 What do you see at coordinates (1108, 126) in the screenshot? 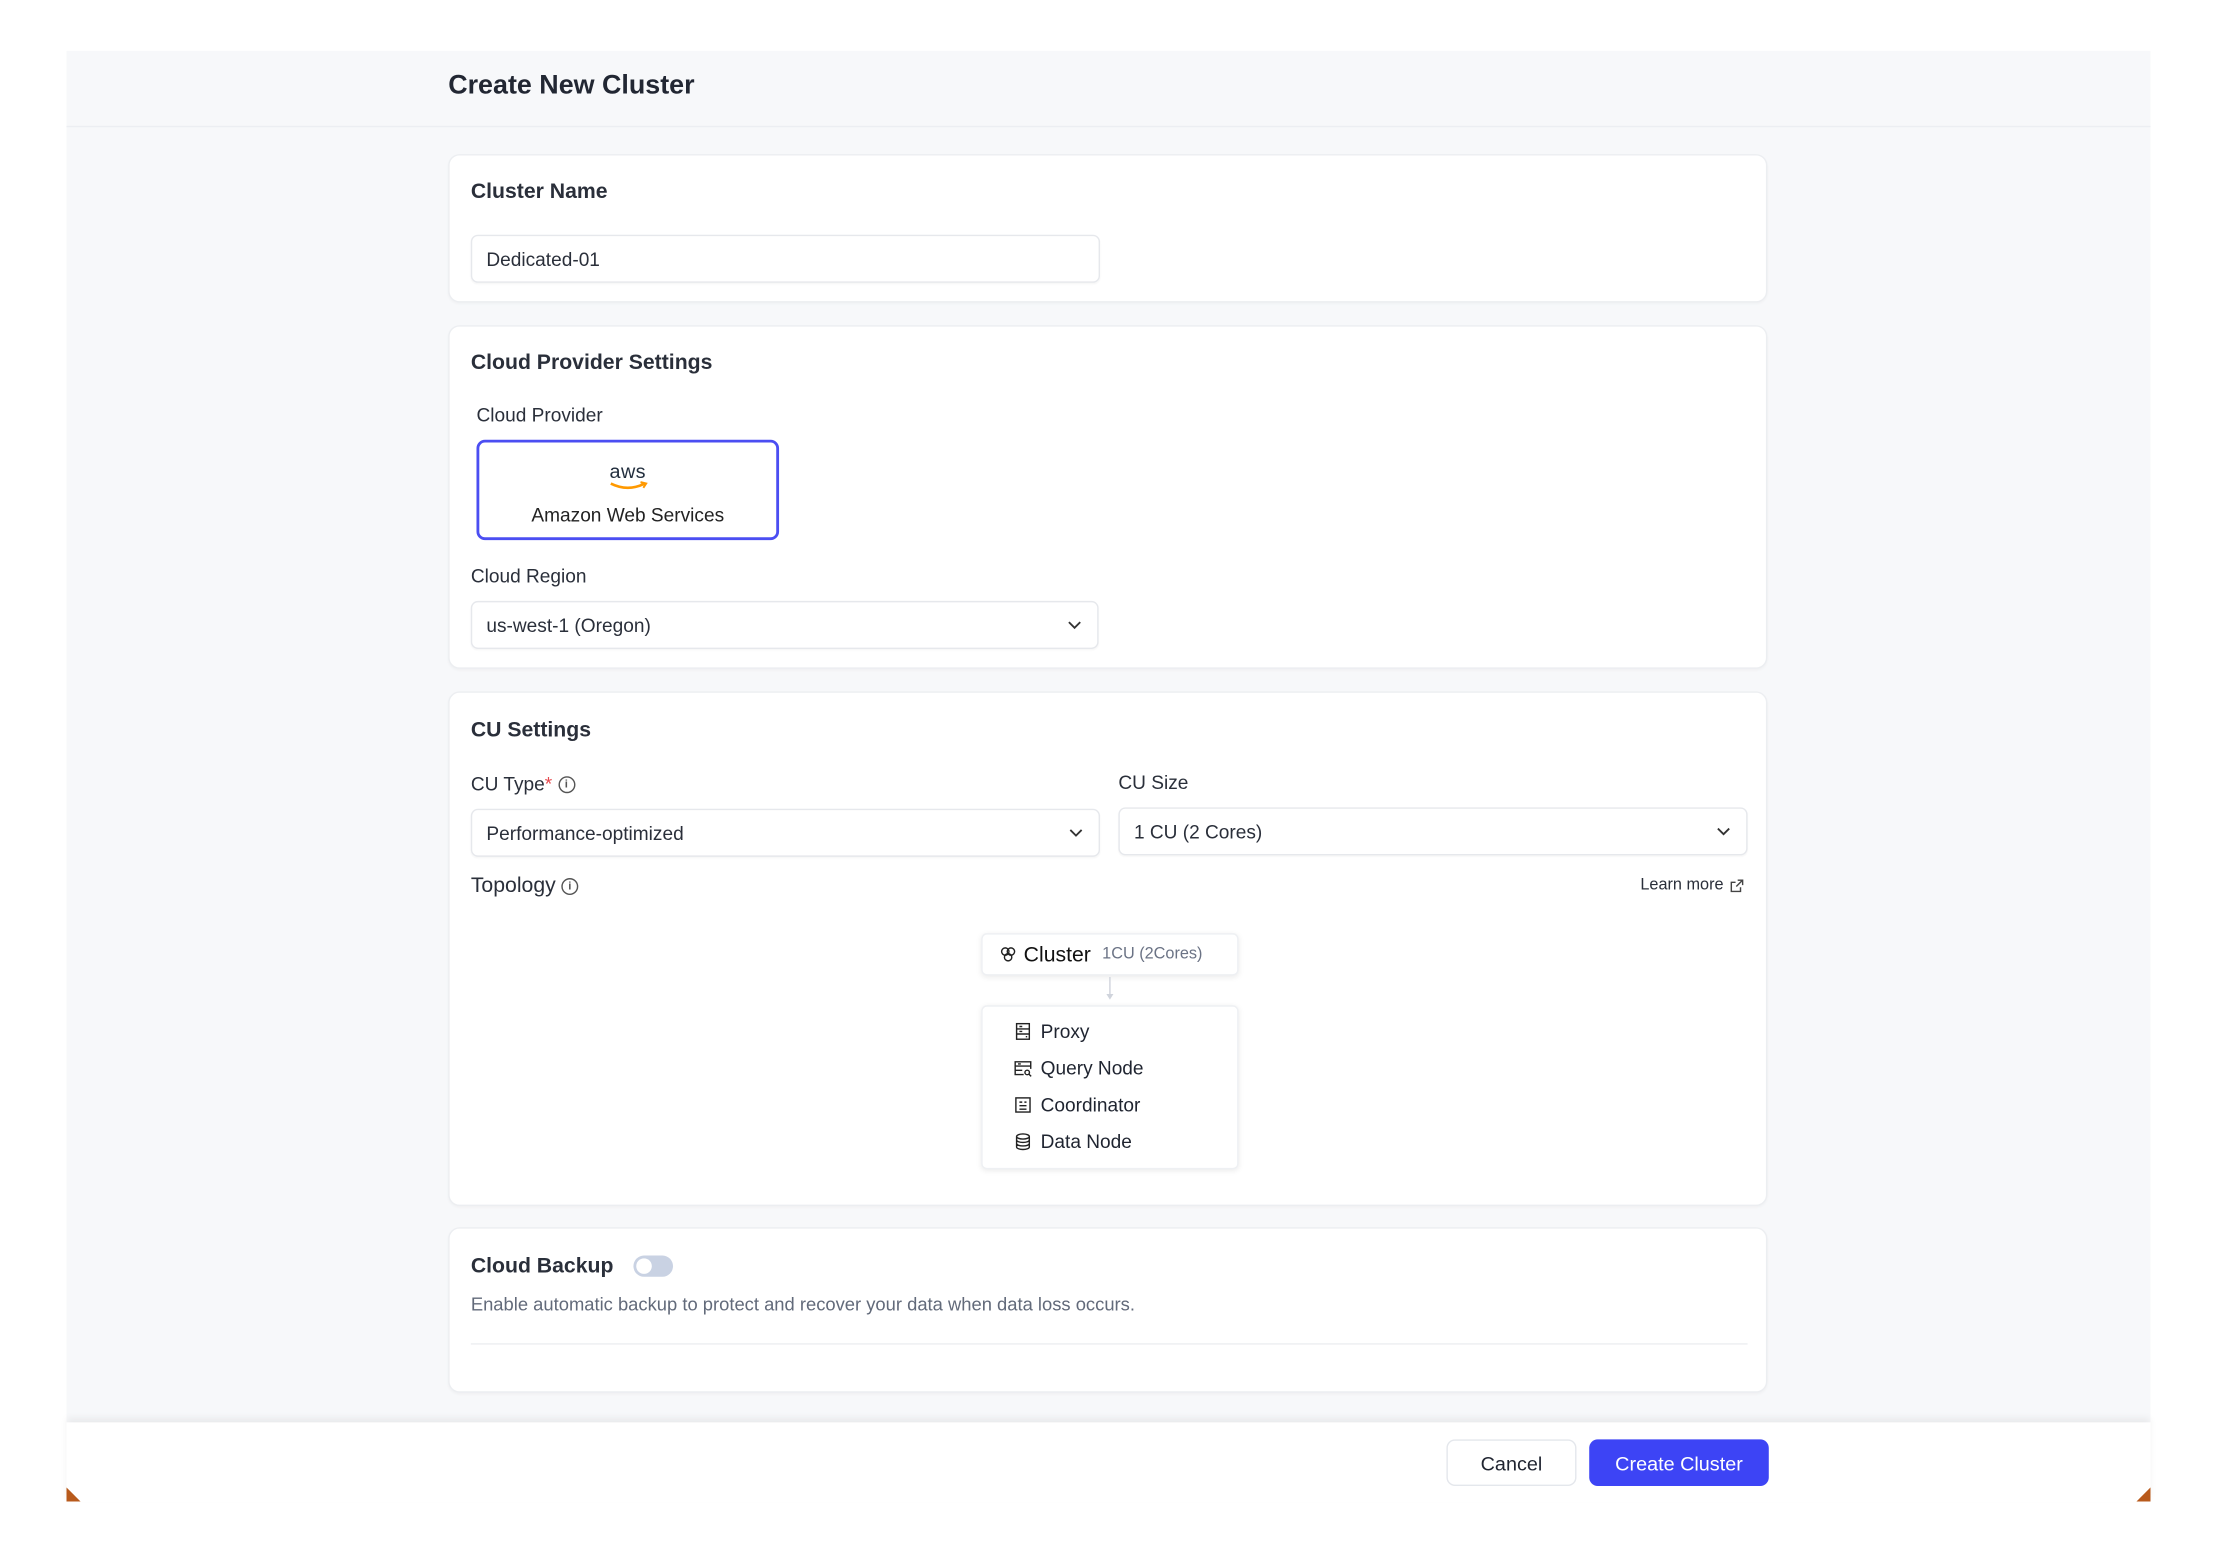
I see `header-divider` at bounding box center [1108, 126].